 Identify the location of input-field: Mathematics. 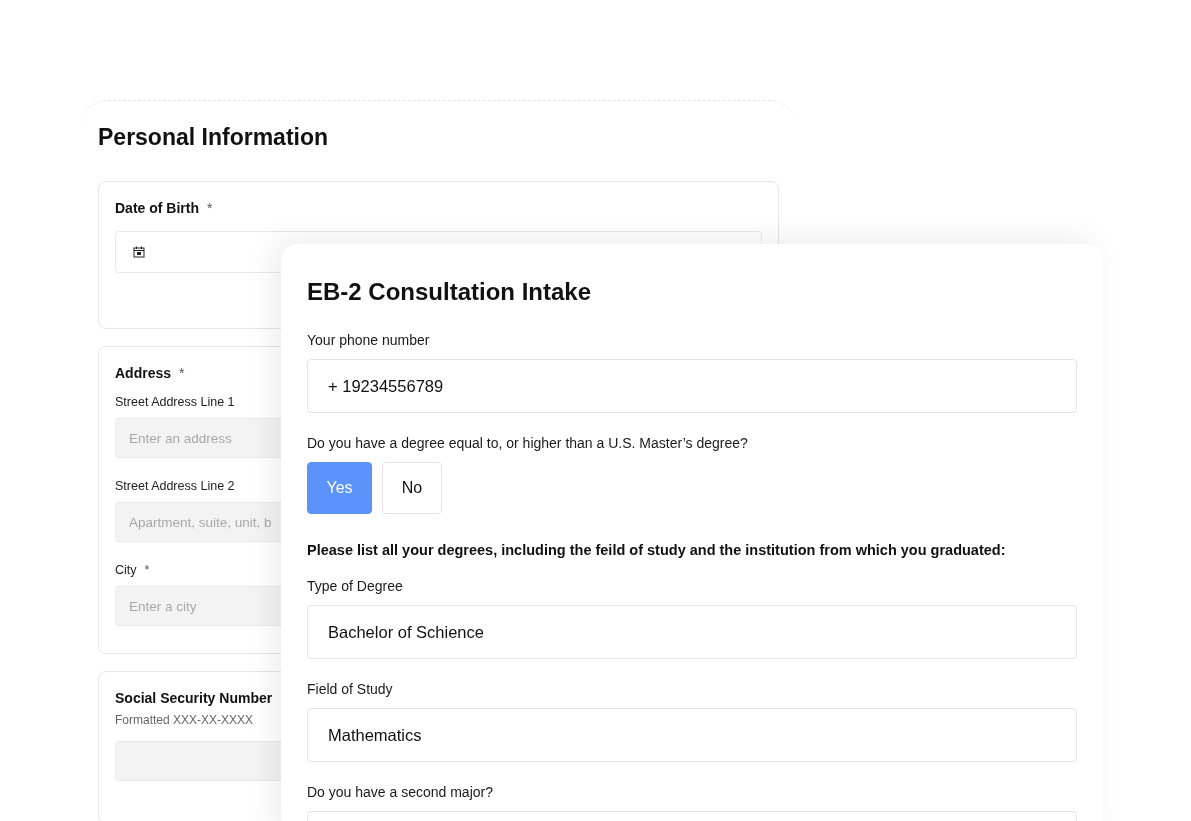
(692, 735).